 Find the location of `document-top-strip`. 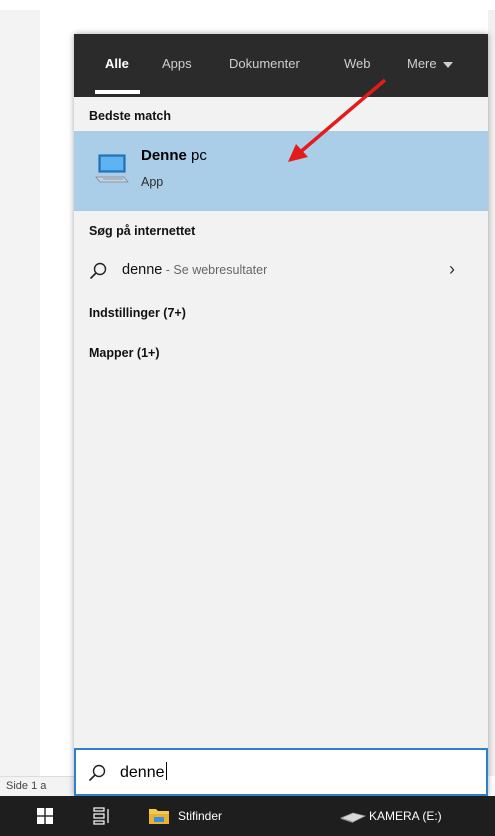

document-top-strip is located at coordinates (247, 5).